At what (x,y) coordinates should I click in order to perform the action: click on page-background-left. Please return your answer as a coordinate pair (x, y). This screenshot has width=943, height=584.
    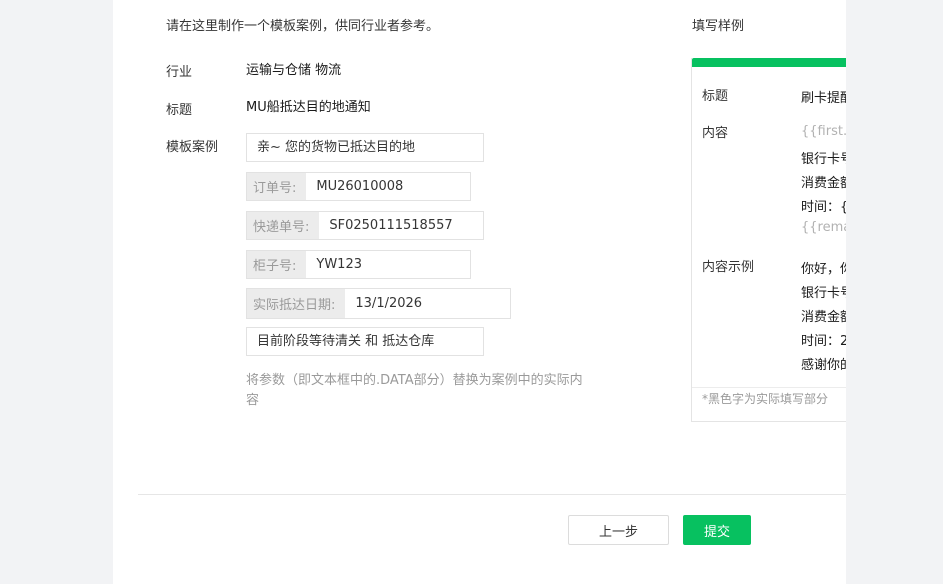
    Looking at the image, I should click on (56, 292).